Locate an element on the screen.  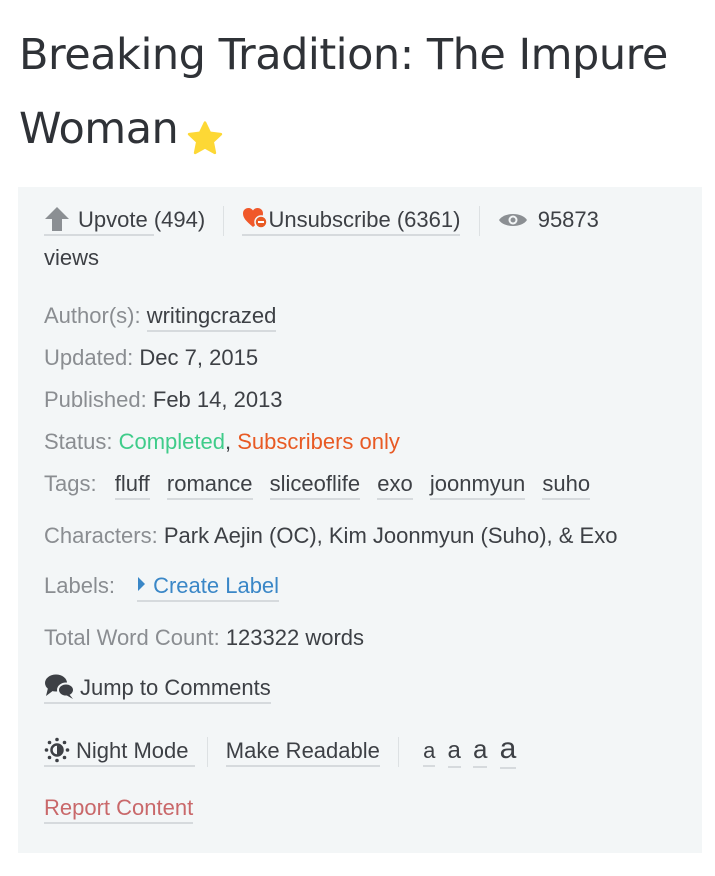
night-mode-button: Night Mode is located at coordinates (119, 752).